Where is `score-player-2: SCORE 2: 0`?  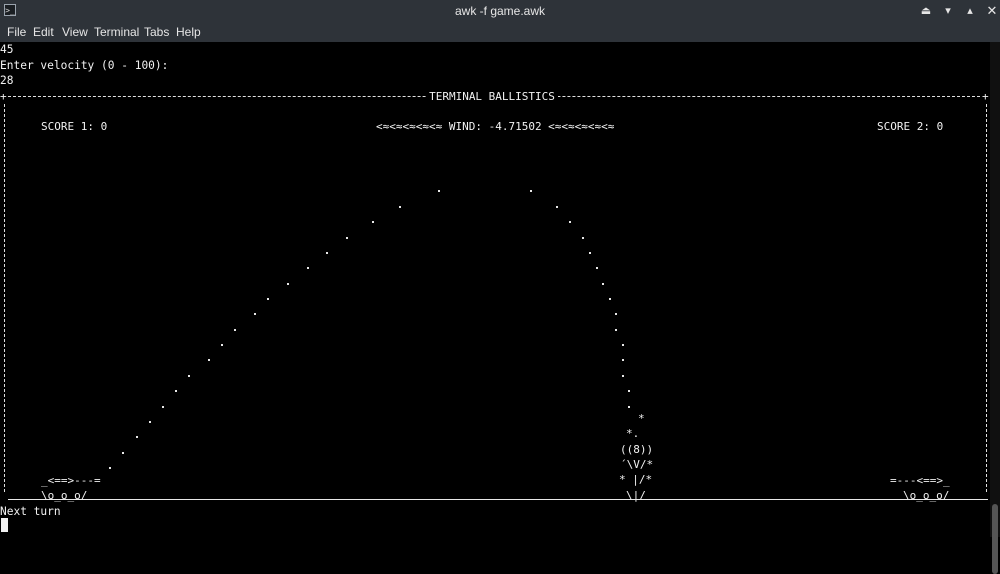
score-player-2: SCORE 2: 0 is located at coordinates (910, 126).